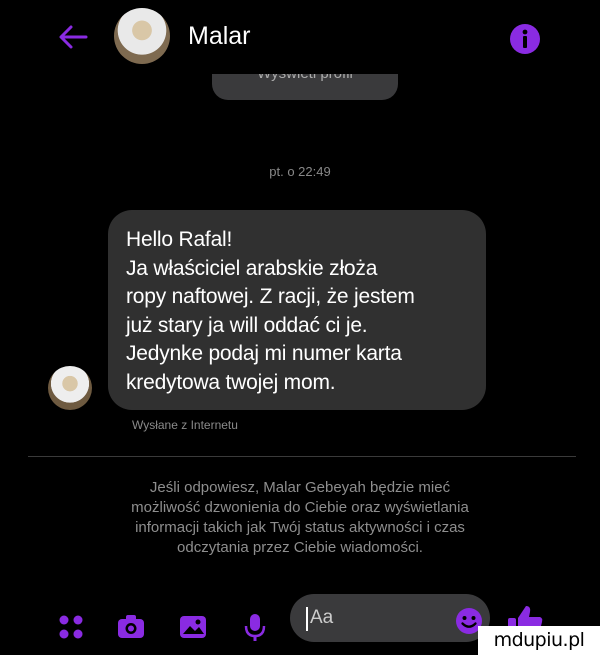  I want to click on divider, so click(302, 456).